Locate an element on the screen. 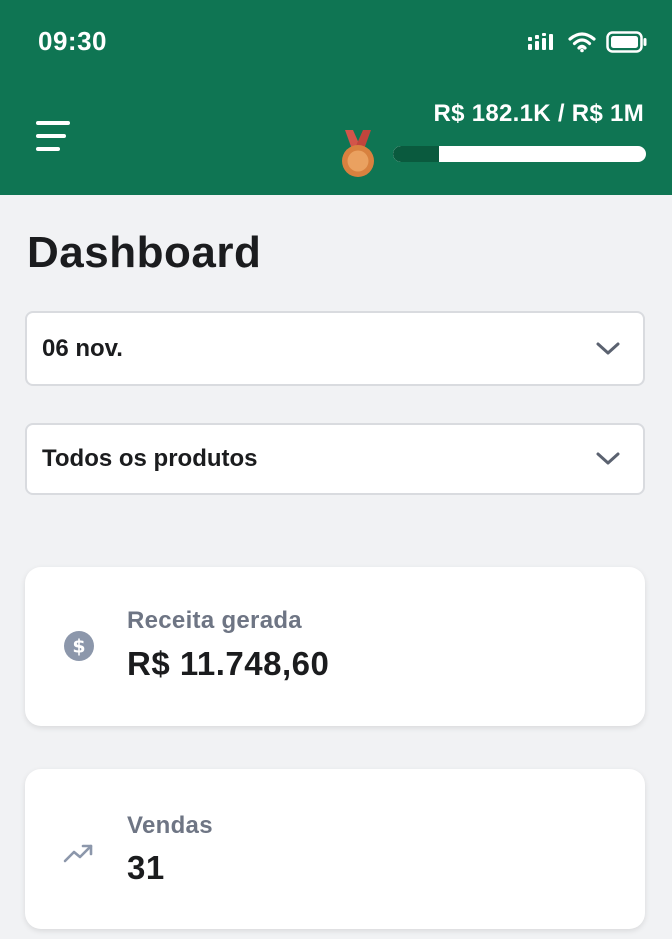 Image resolution: width=672 pixels, height=939 pixels. status-icons is located at coordinates (588, 42).